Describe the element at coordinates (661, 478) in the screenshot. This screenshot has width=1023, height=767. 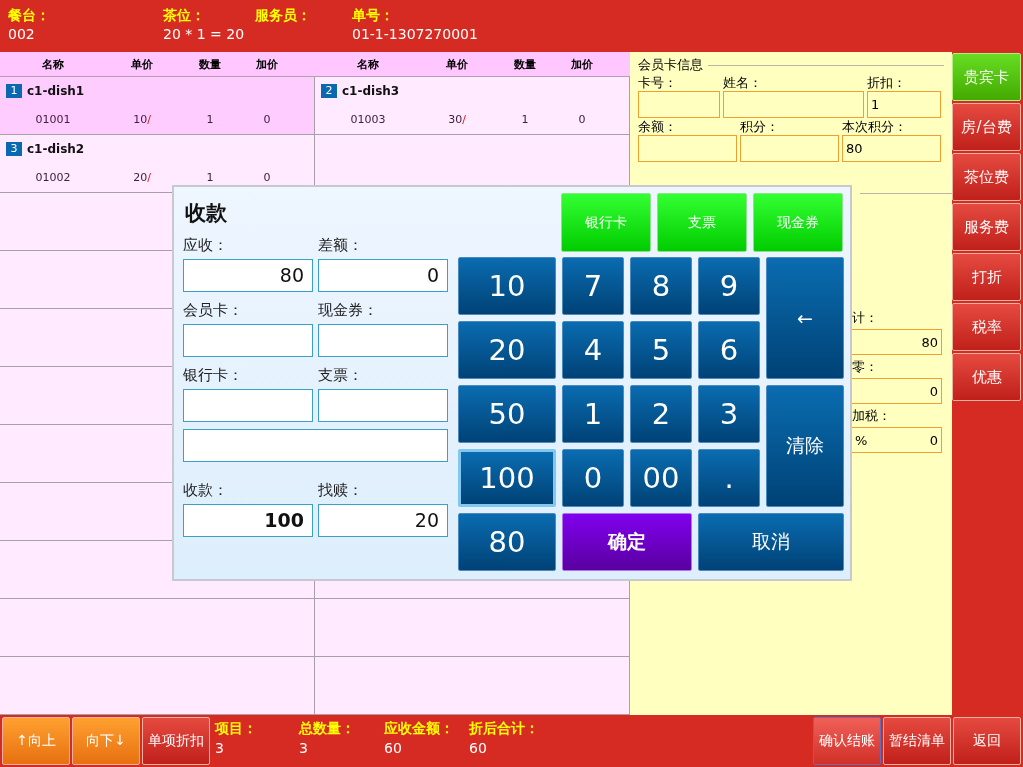
I see `keypad-key: 00` at that location.